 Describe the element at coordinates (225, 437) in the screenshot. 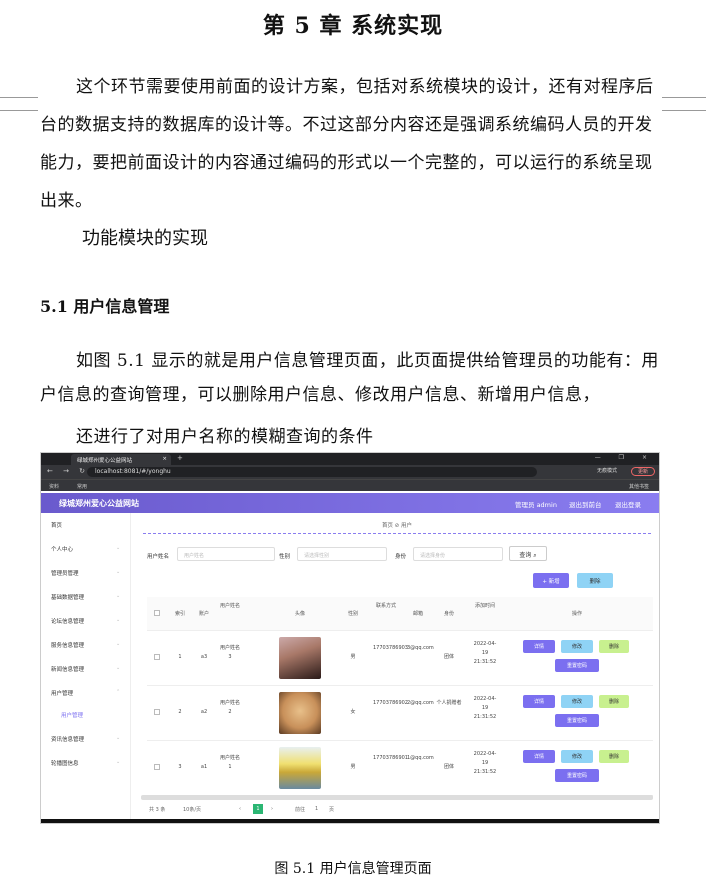

I see `paragraph-3: 还进行了对用户名称的模糊查询的条件` at that location.